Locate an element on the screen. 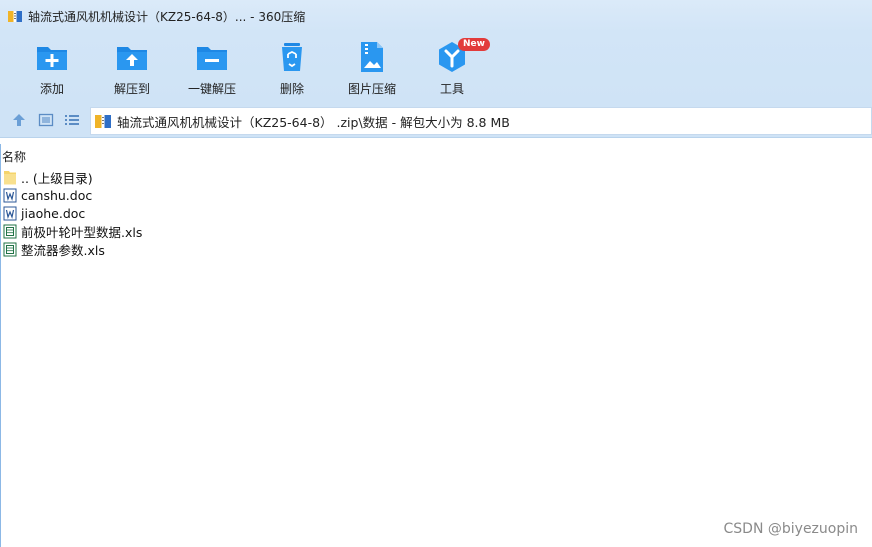 The width and height of the screenshot is (872, 547). list-item: 整流器参数.xls is located at coordinates (436, 249).